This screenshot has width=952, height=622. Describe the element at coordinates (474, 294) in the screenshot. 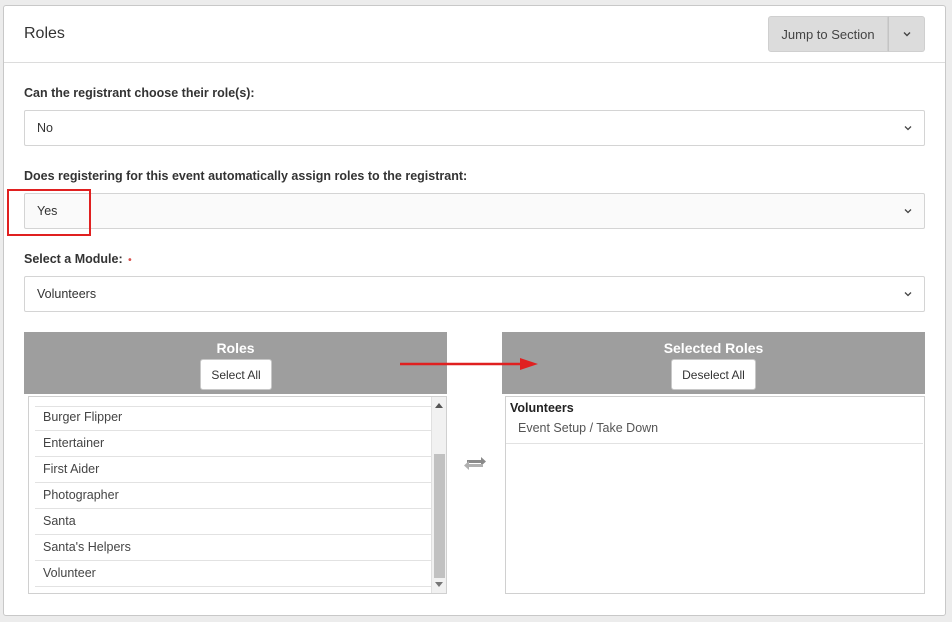

I see `module-select: Volunteers` at that location.